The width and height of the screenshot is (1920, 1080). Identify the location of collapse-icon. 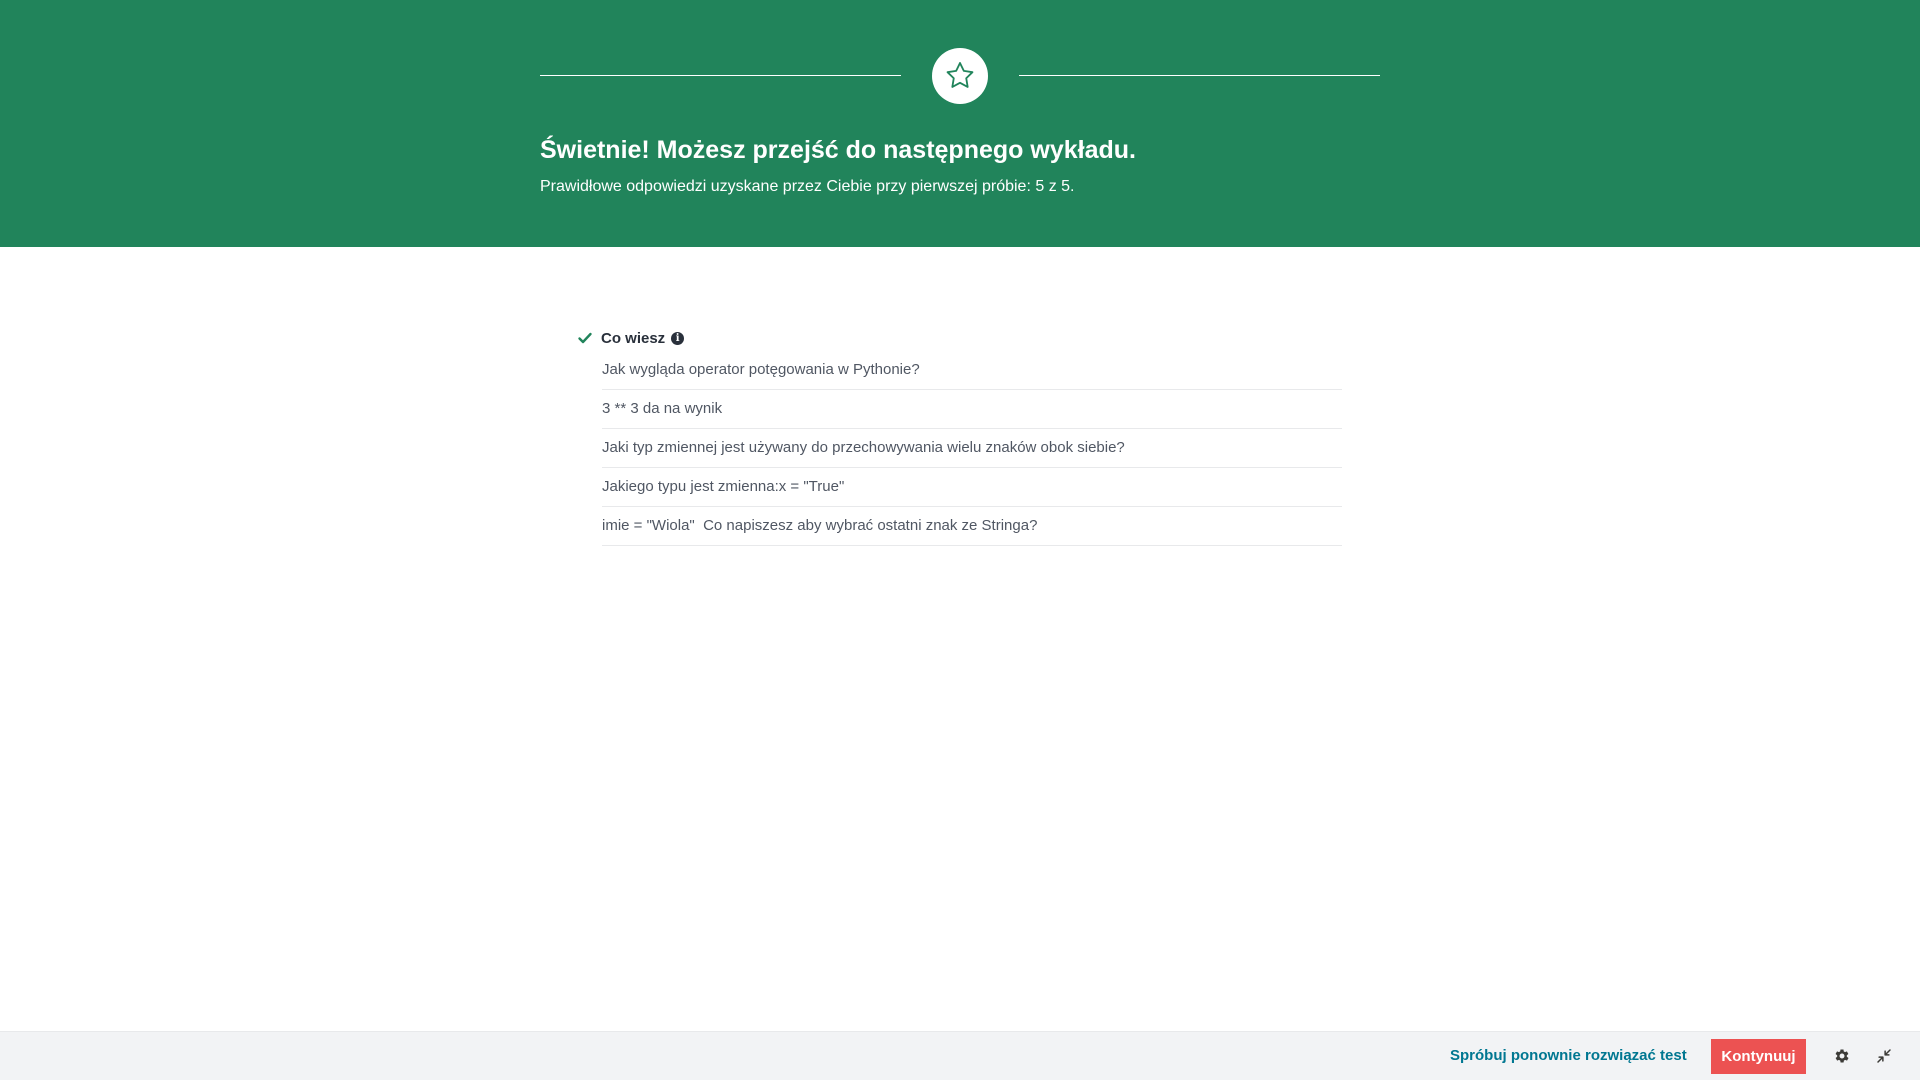
(1884, 1056).